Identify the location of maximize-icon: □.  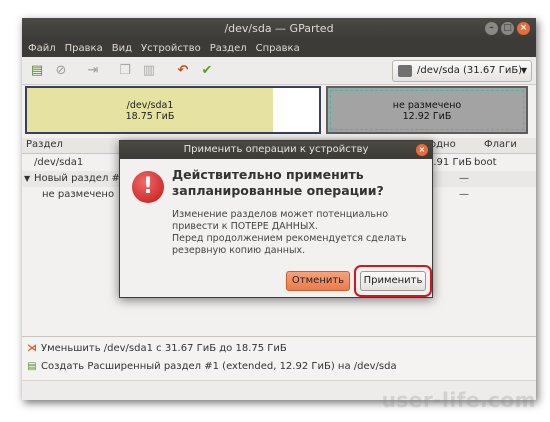
(507, 28).